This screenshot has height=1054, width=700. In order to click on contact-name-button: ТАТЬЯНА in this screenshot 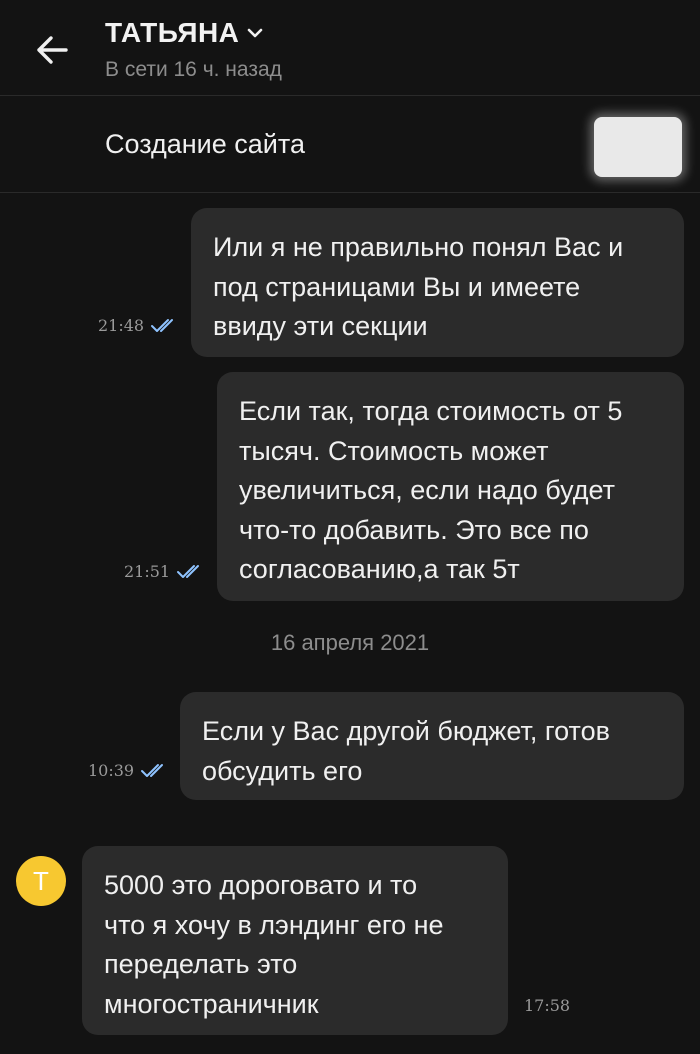, I will do `click(184, 33)`.